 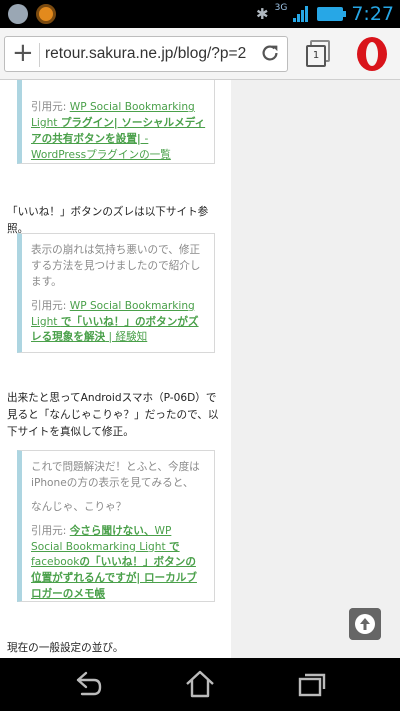 What do you see at coordinates (32, 14) in the screenshot?
I see `notification-icons` at bounding box center [32, 14].